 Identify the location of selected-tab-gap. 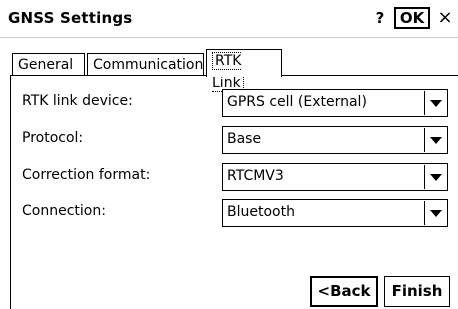
(244, 75).